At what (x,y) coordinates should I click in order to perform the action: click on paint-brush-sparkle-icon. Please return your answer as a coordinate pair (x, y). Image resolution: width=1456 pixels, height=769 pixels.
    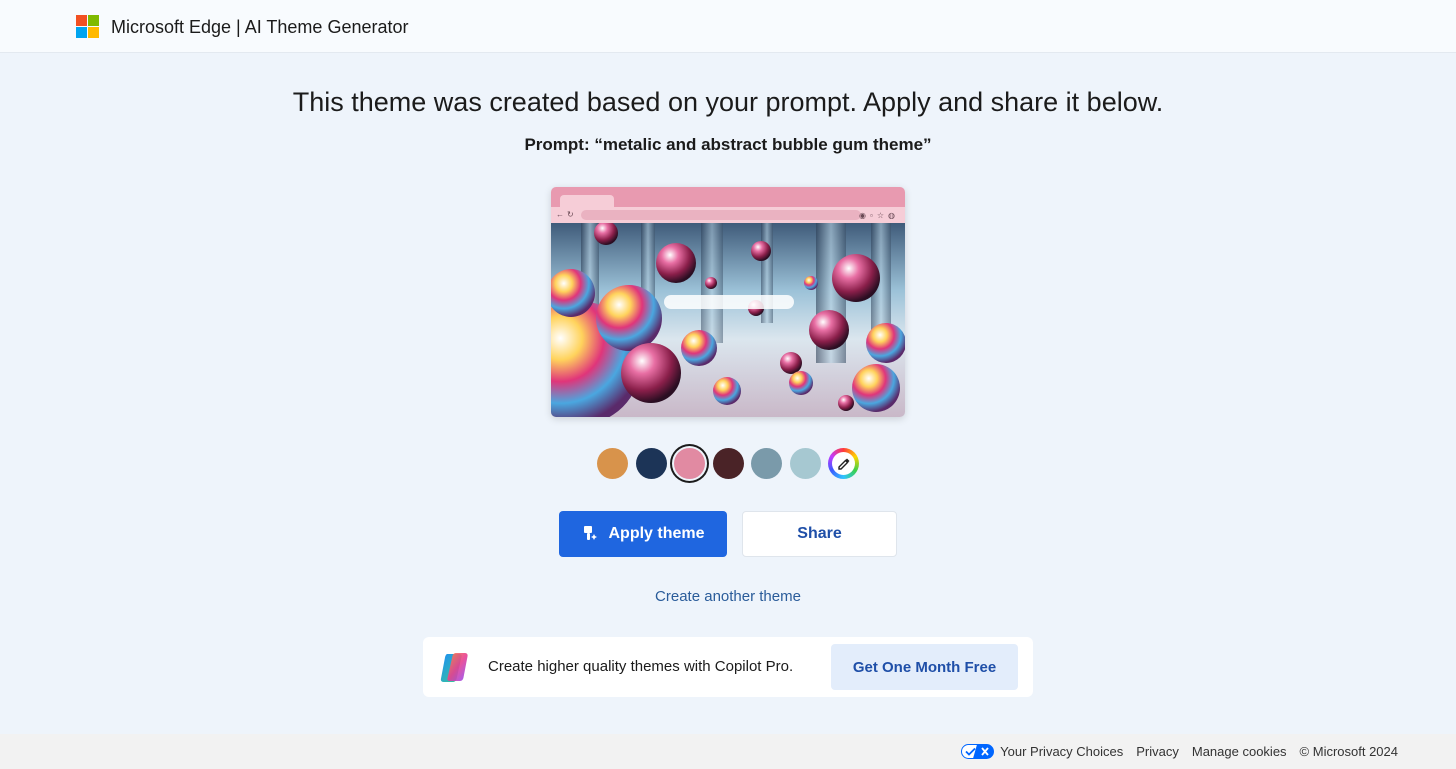
    Looking at the image, I should click on (590, 534).